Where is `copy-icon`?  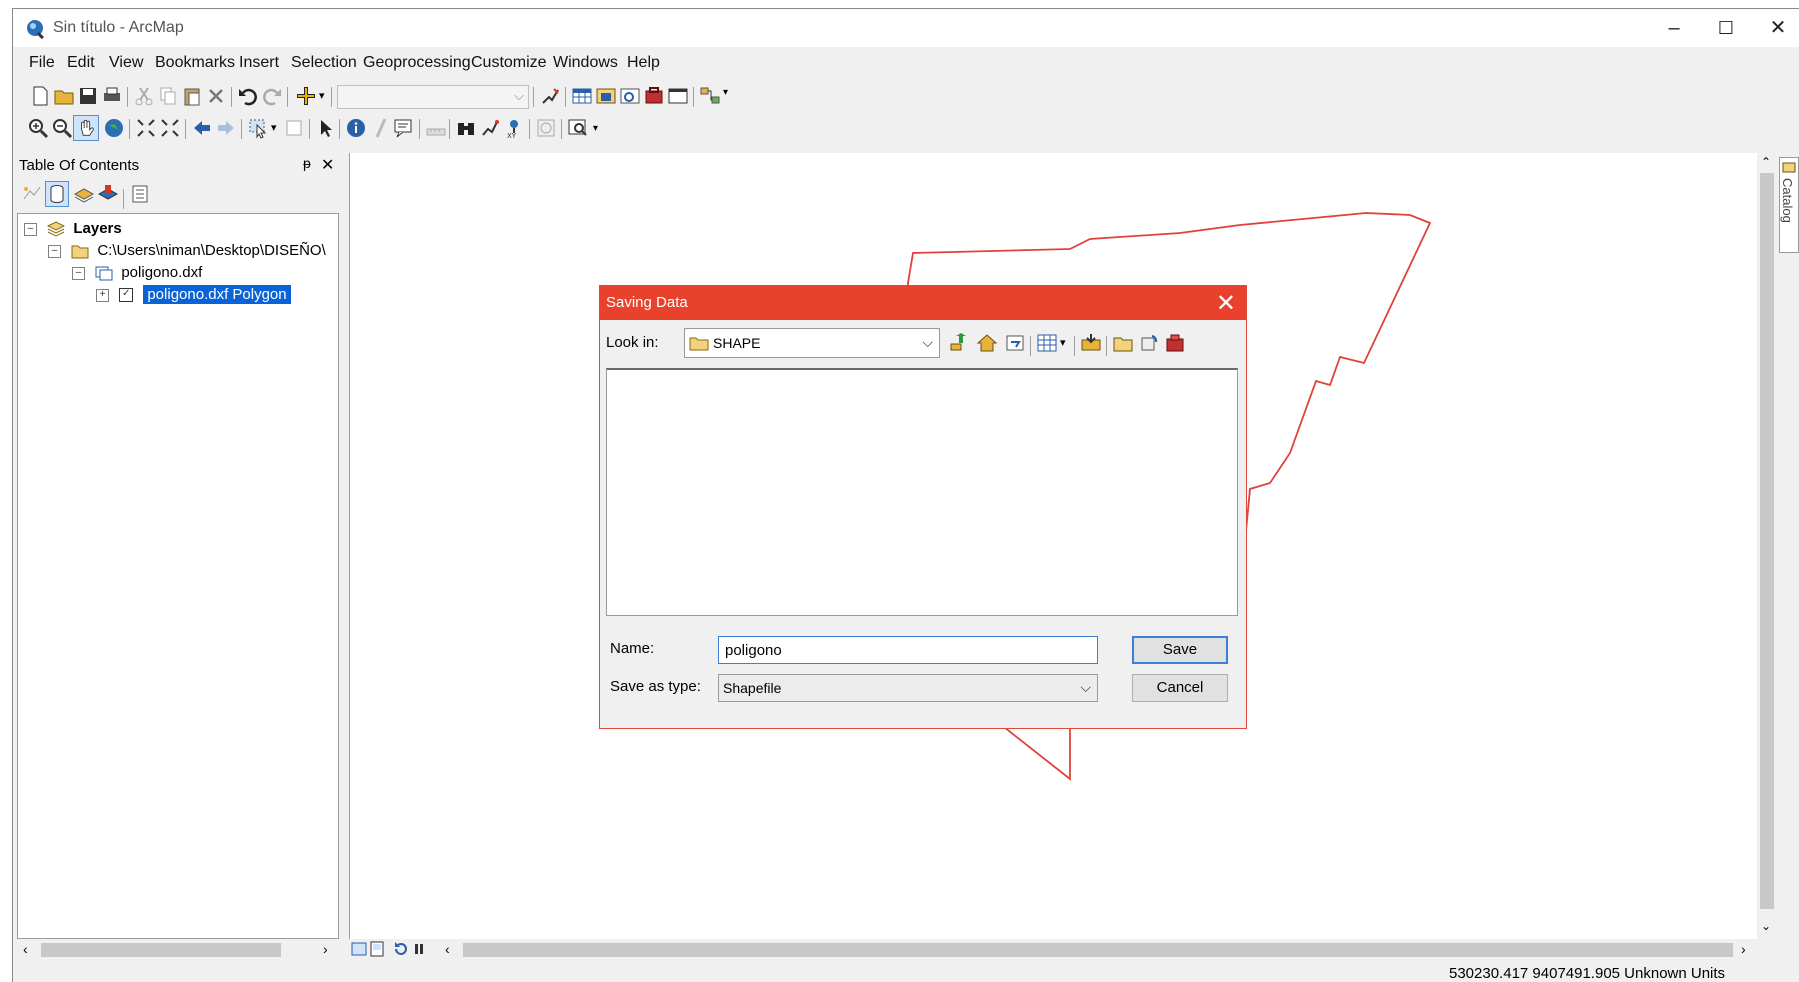 copy-icon is located at coordinates (168, 96).